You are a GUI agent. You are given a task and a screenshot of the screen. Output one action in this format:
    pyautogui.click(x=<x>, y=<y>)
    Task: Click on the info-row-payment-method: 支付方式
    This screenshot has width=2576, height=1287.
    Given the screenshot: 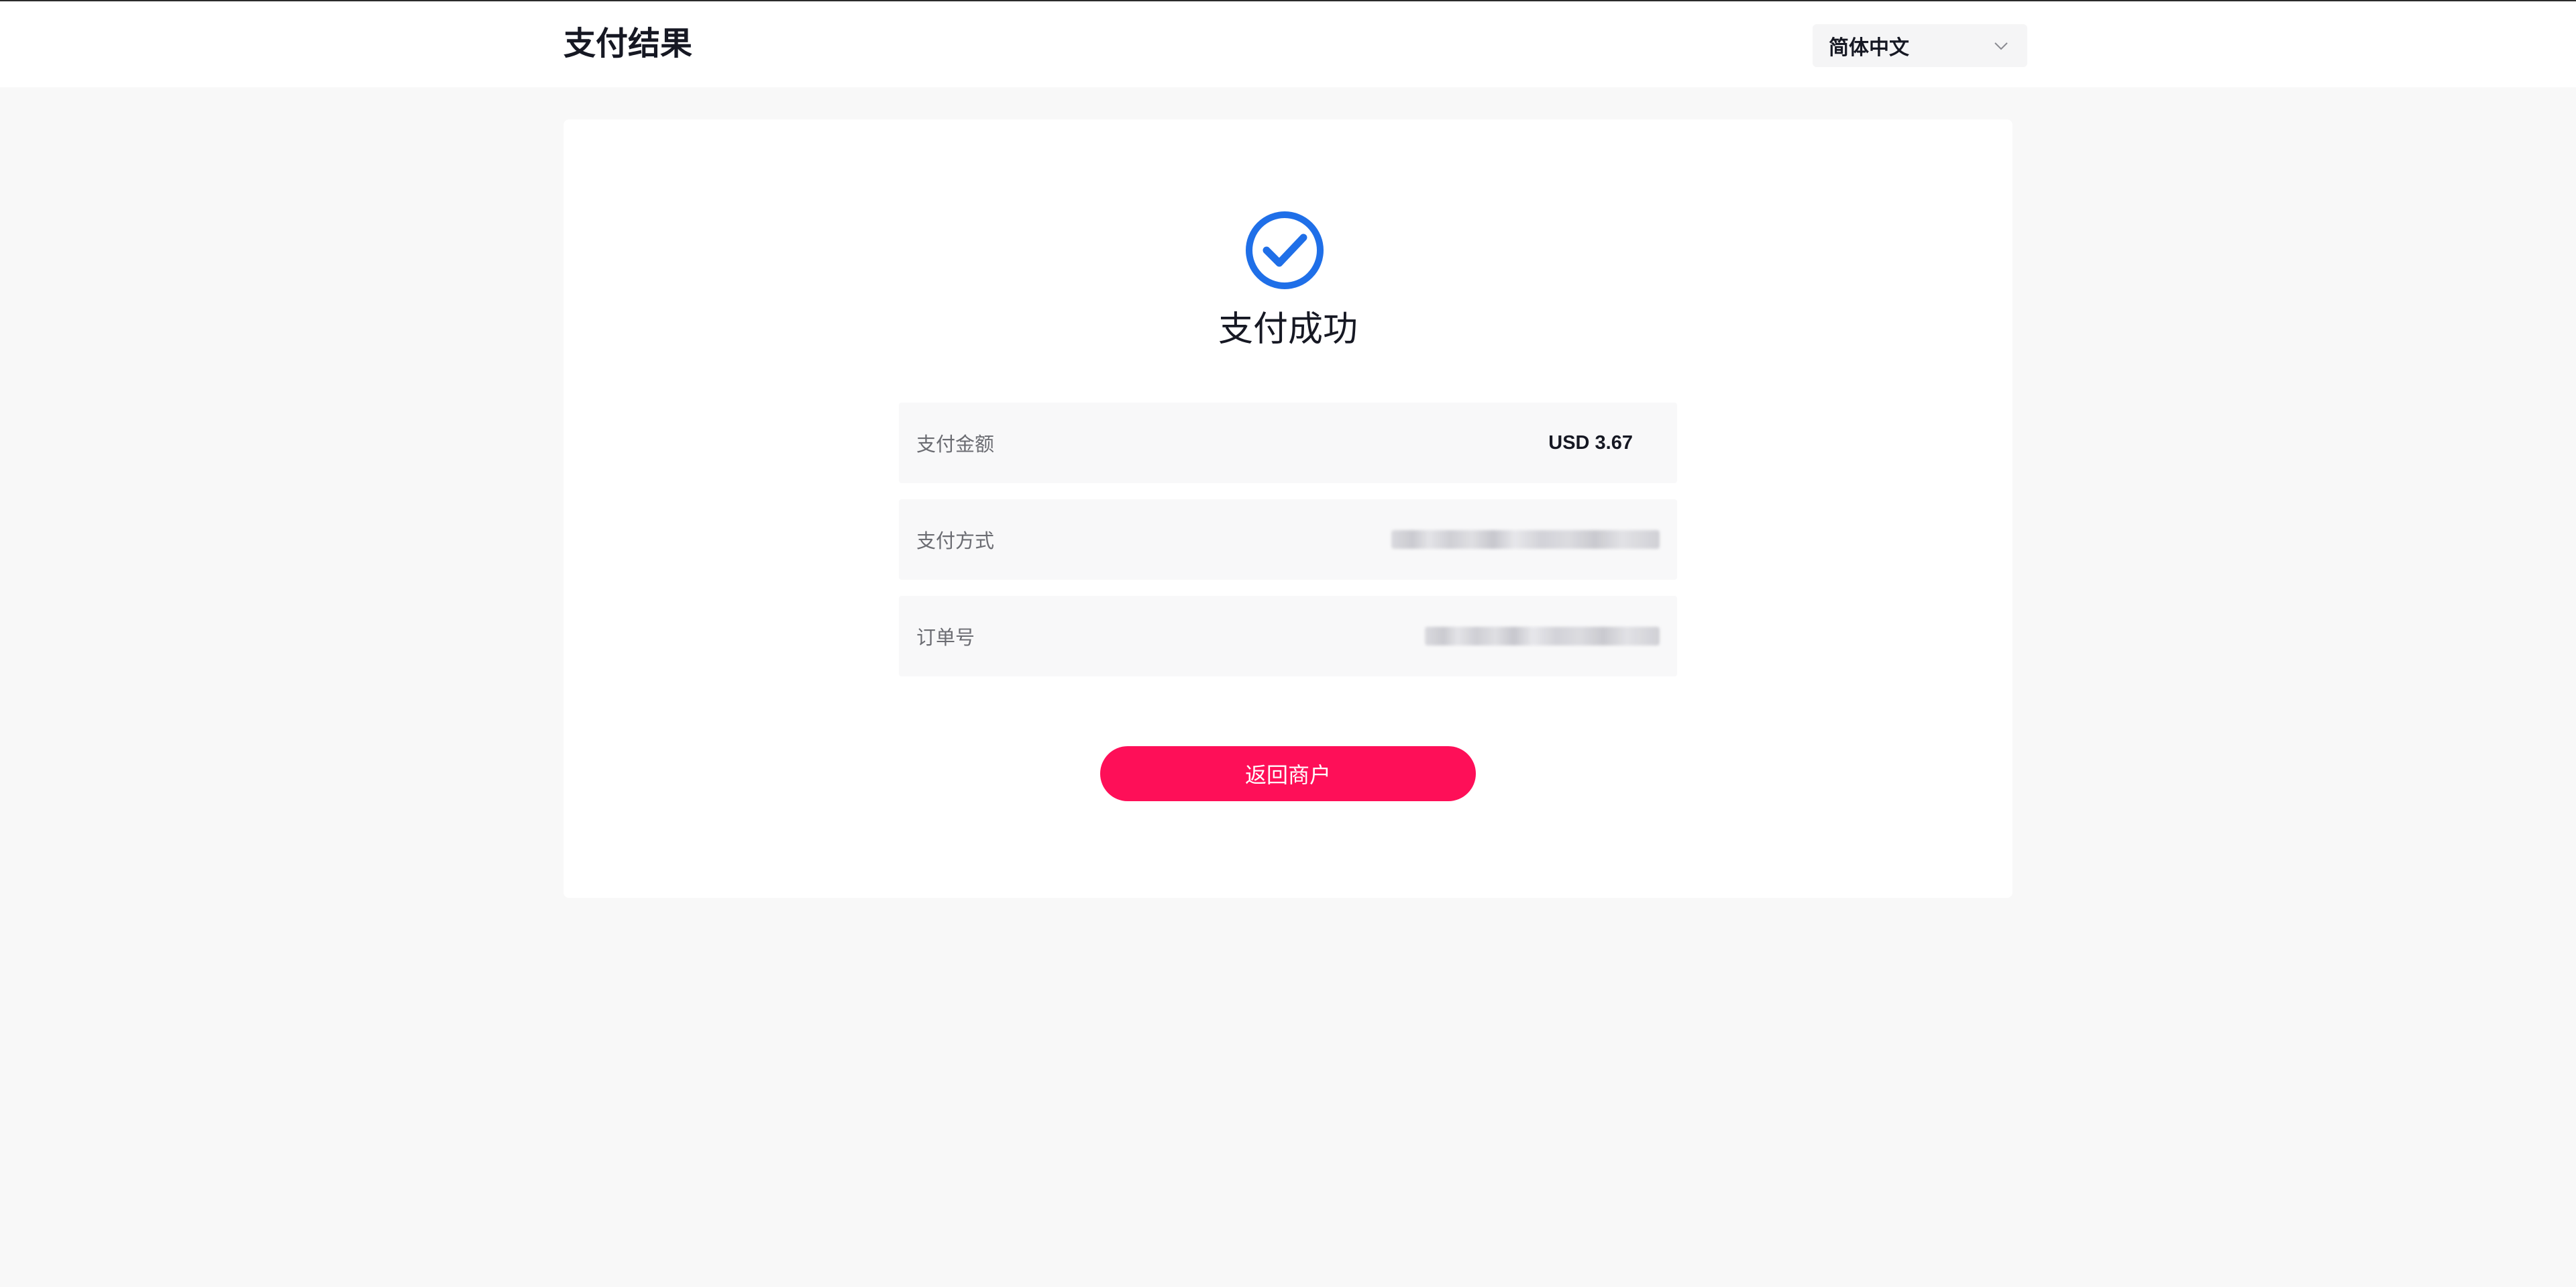 What is the action you would take?
    pyautogui.click(x=1288, y=539)
    